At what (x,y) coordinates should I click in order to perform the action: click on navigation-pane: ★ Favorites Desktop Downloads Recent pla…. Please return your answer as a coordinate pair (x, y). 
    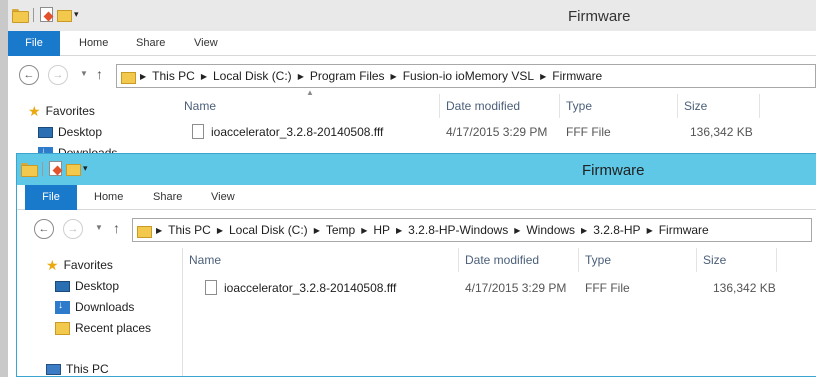
    Looking at the image, I should click on (100, 312).